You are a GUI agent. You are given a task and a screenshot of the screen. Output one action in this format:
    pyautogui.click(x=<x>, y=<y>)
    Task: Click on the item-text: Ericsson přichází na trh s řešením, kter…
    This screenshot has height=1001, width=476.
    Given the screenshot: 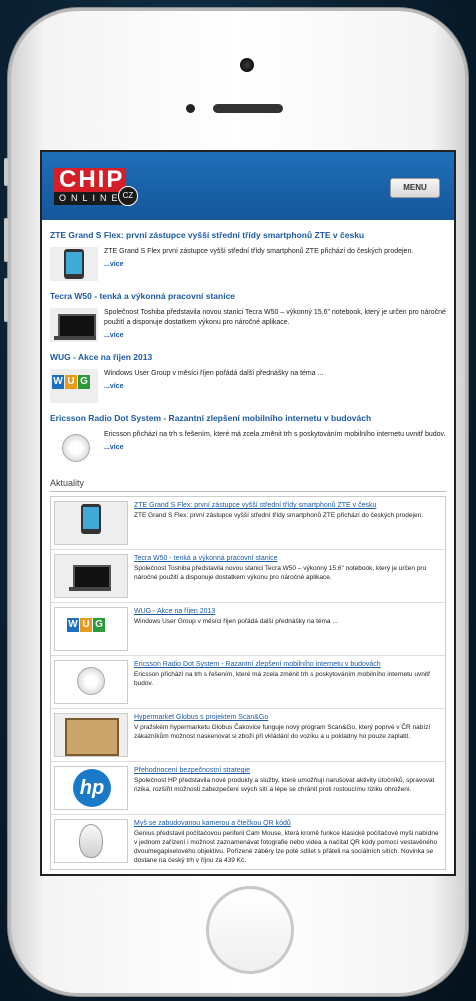 What is the action you would take?
    pyautogui.click(x=282, y=679)
    